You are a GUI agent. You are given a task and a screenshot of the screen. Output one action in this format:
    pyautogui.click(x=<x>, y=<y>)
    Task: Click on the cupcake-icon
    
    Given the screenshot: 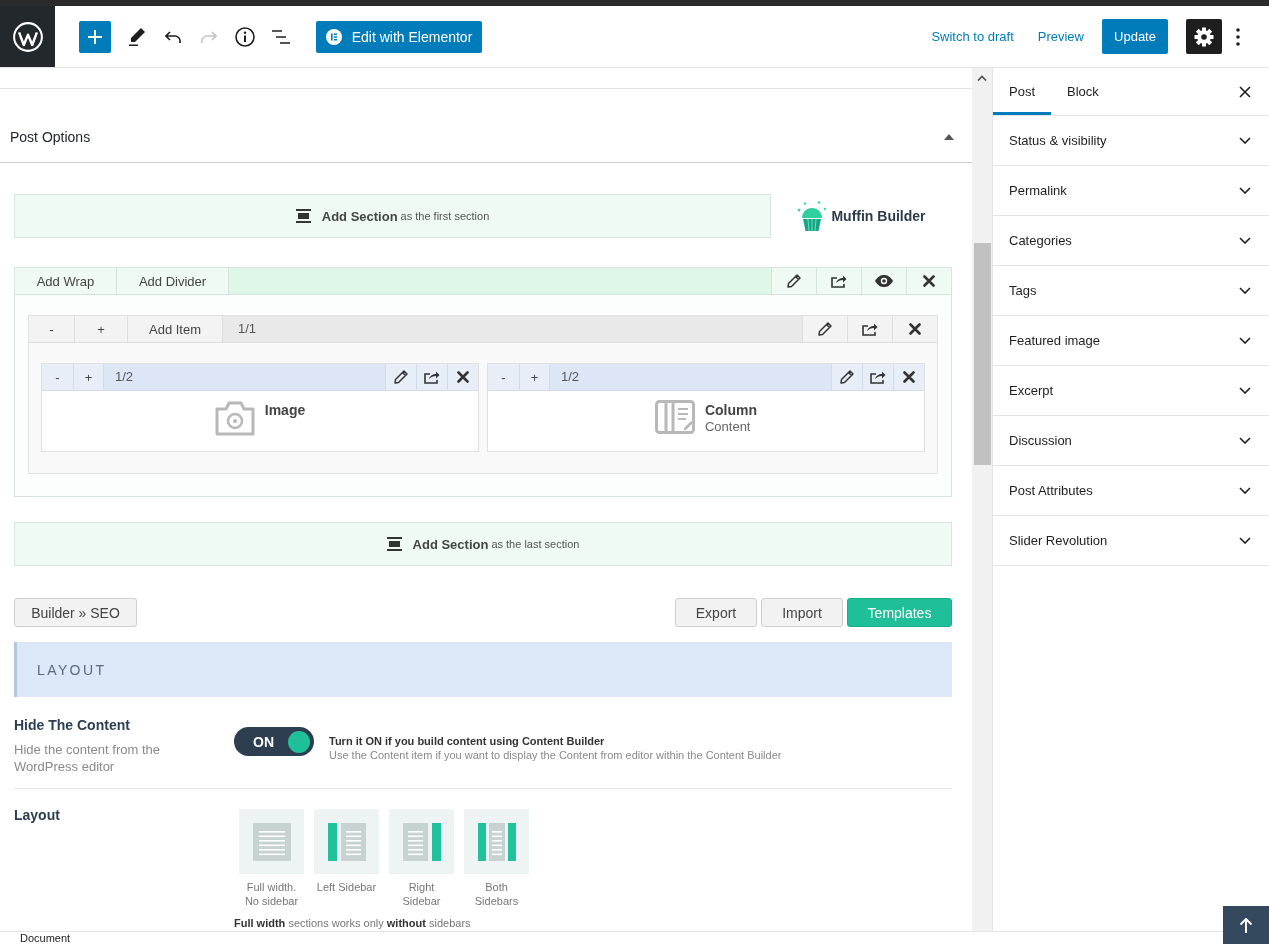 What is the action you would take?
    pyautogui.click(x=812, y=216)
    